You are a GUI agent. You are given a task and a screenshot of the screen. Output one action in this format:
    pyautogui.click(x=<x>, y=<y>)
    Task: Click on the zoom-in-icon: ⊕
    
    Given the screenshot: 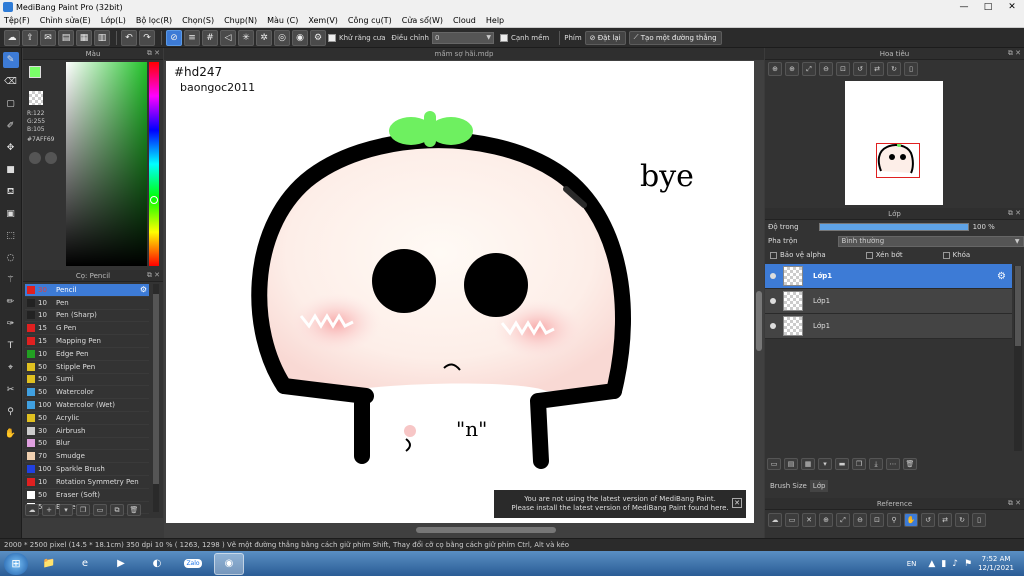 What is the action you would take?
    pyautogui.click(x=826, y=520)
    